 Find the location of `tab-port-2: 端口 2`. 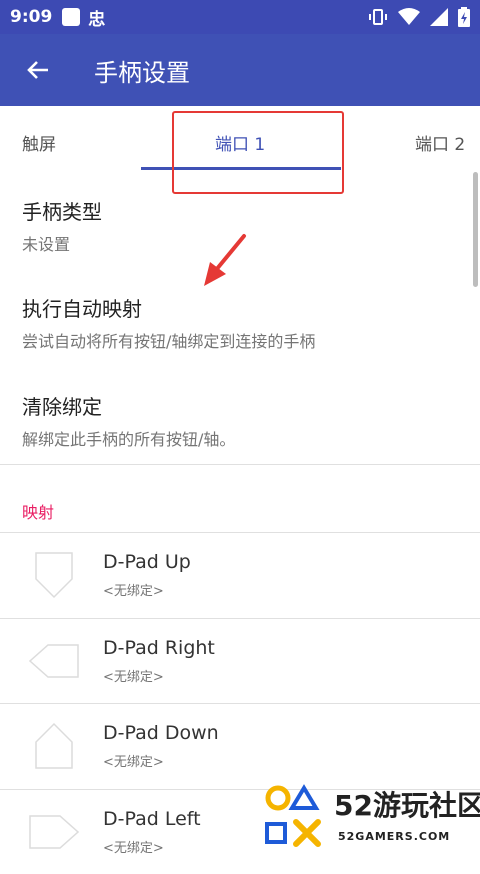

tab-port-2: 端口 2 is located at coordinates (440, 142).